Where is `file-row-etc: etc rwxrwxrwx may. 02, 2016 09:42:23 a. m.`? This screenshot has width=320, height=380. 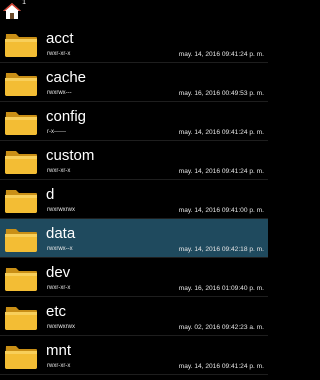 file-row-etc: etc rwxrwxrwx may. 02, 2016 09:42:23 a. m. is located at coordinates (134, 316).